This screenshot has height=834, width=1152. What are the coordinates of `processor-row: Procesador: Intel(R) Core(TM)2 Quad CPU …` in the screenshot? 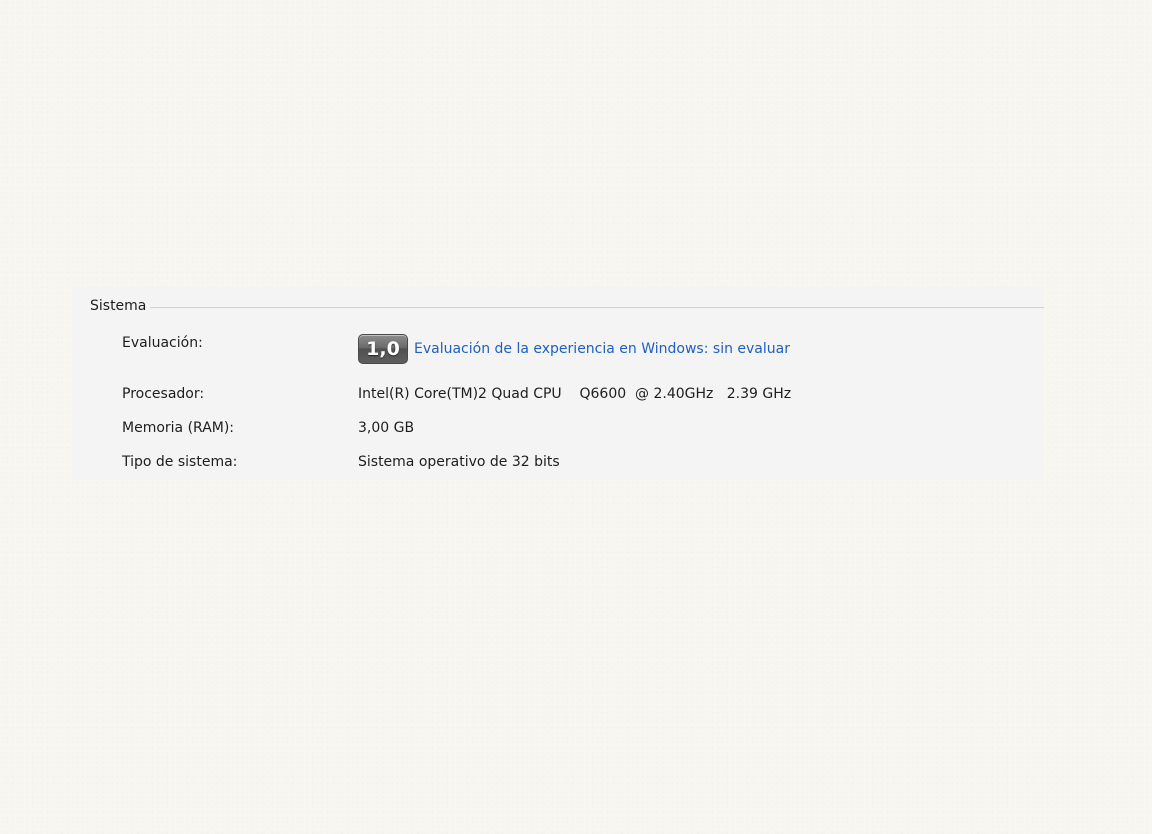 It's located at (456, 394).